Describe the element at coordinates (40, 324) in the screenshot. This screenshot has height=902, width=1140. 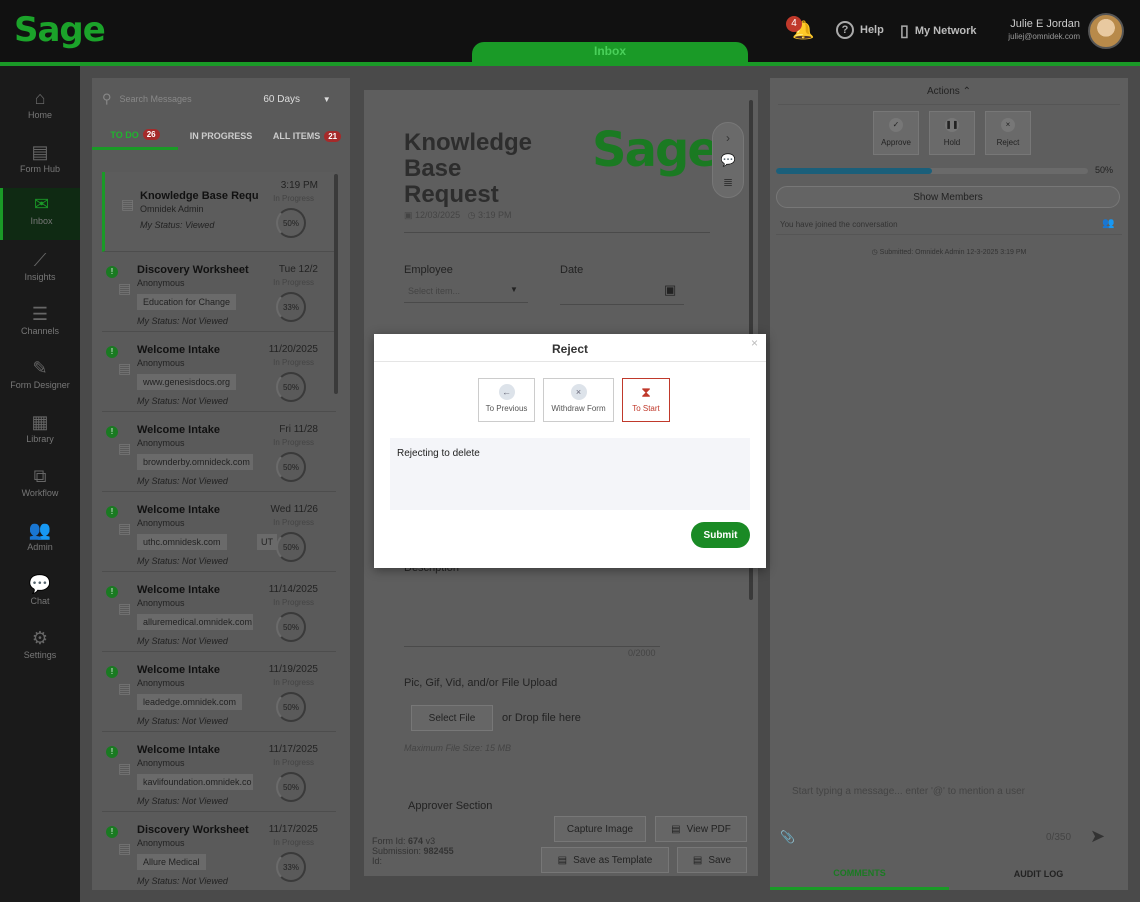
I see `sidebar-item-channels: ☰ Channels` at that location.